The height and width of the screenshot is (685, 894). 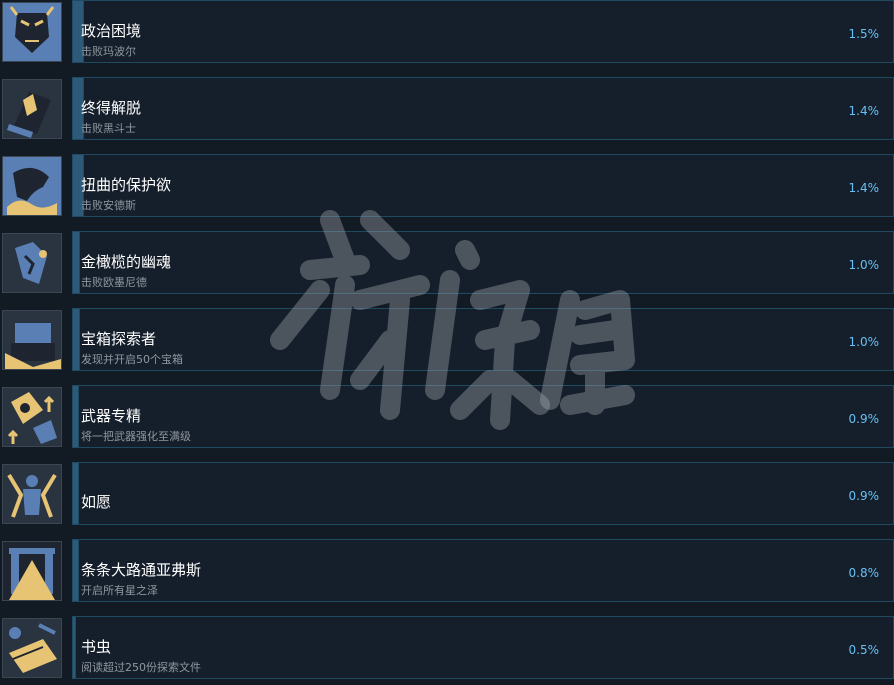 What do you see at coordinates (32, 186) in the screenshot?
I see `profile-icon` at bounding box center [32, 186].